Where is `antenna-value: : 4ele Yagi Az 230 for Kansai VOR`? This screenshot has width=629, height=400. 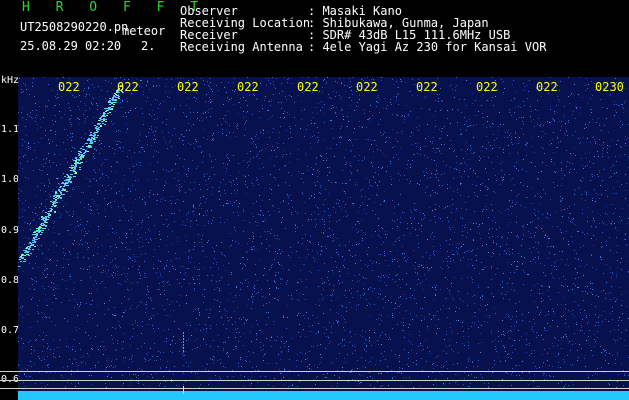 antenna-value: : 4ele Yagi Az 230 for Kansai VOR is located at coordinates (427, 47).